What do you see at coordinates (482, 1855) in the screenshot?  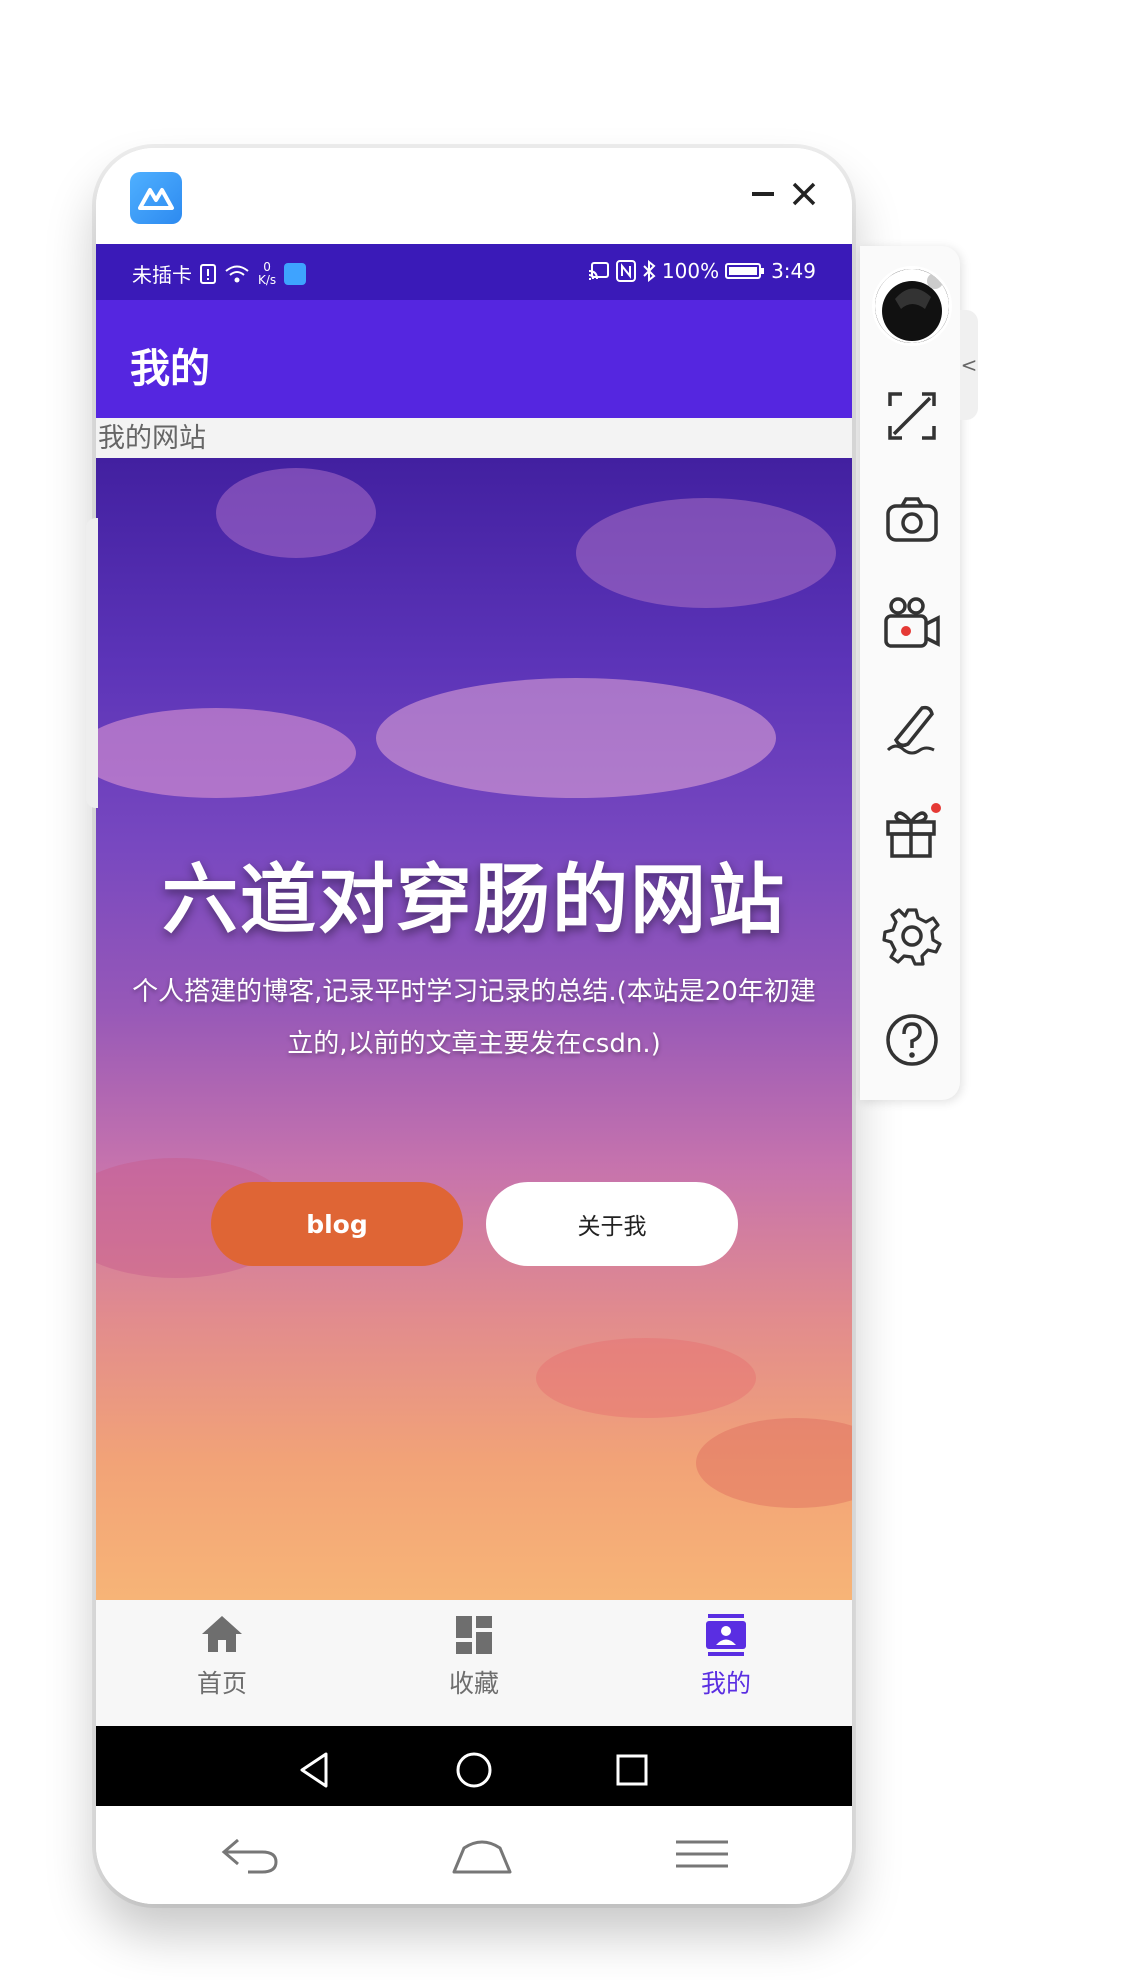 I see `home-outline-icon` at bounding box center [482, 1855].